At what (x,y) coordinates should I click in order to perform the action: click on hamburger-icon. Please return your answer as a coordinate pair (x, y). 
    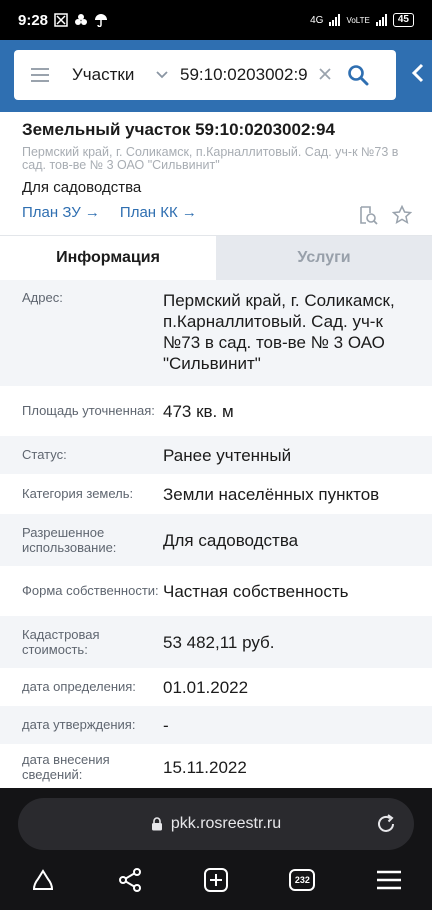
    Looking at the image, I should click on (40, 75).